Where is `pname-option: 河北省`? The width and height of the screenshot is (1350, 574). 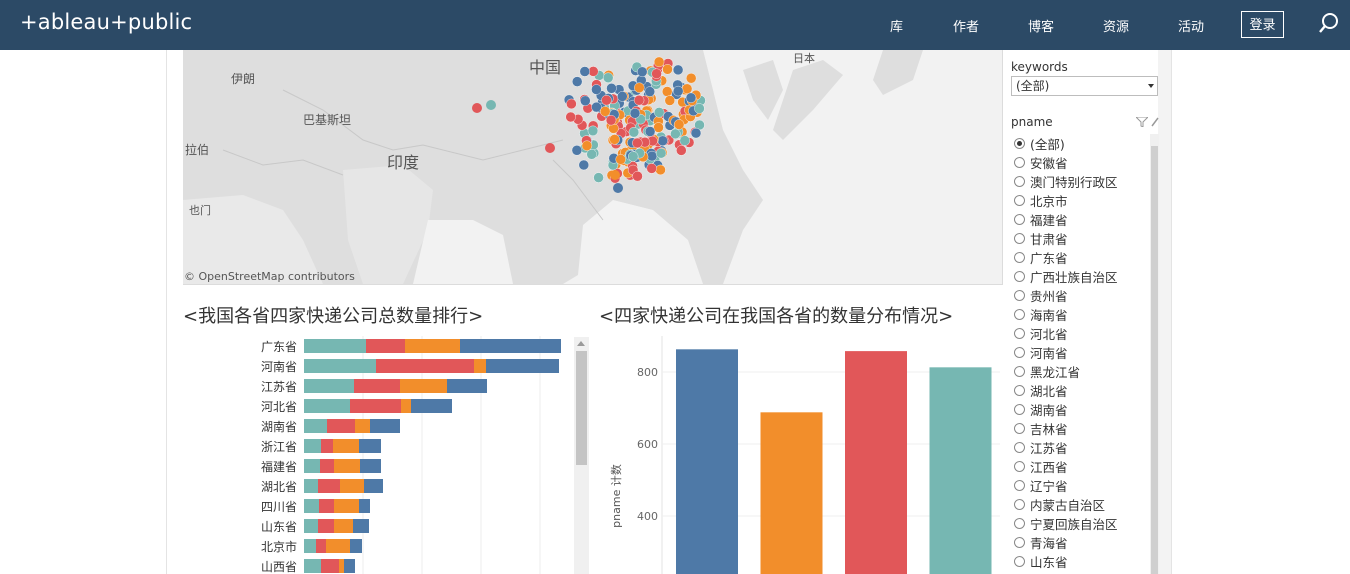
pname-option: 河北省 is located at coordinates (1041, 333).